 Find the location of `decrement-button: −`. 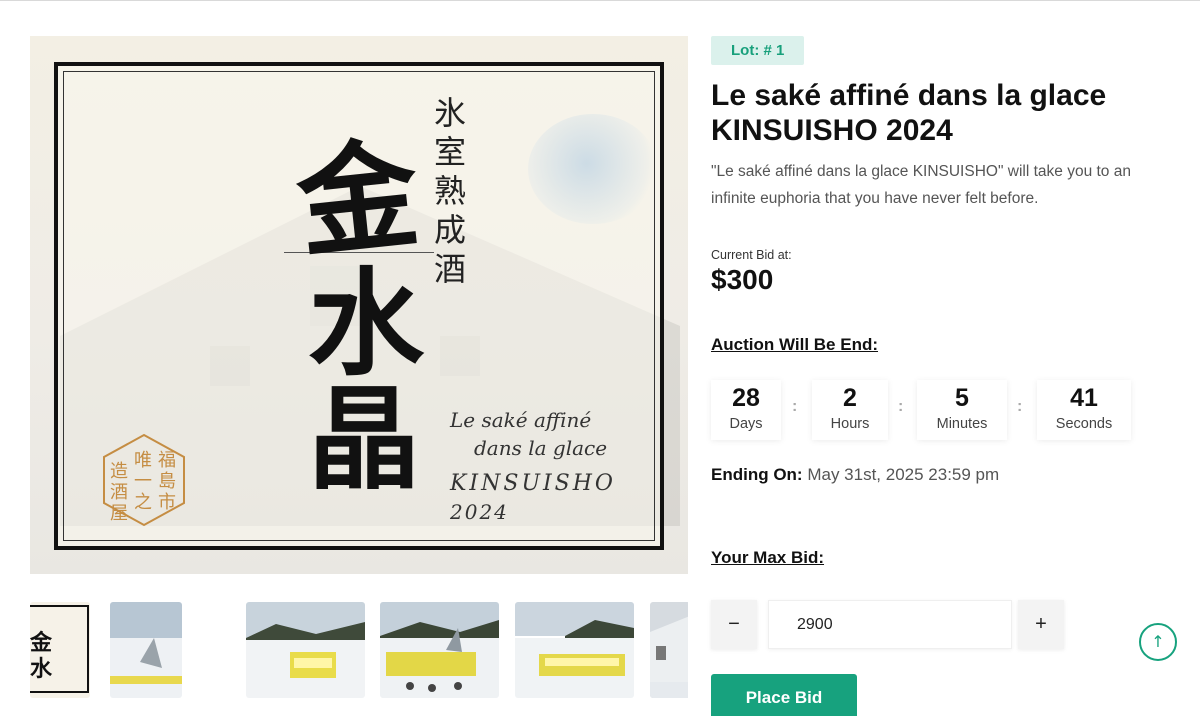

decrement-button: − is located at coordinates (734, 624).